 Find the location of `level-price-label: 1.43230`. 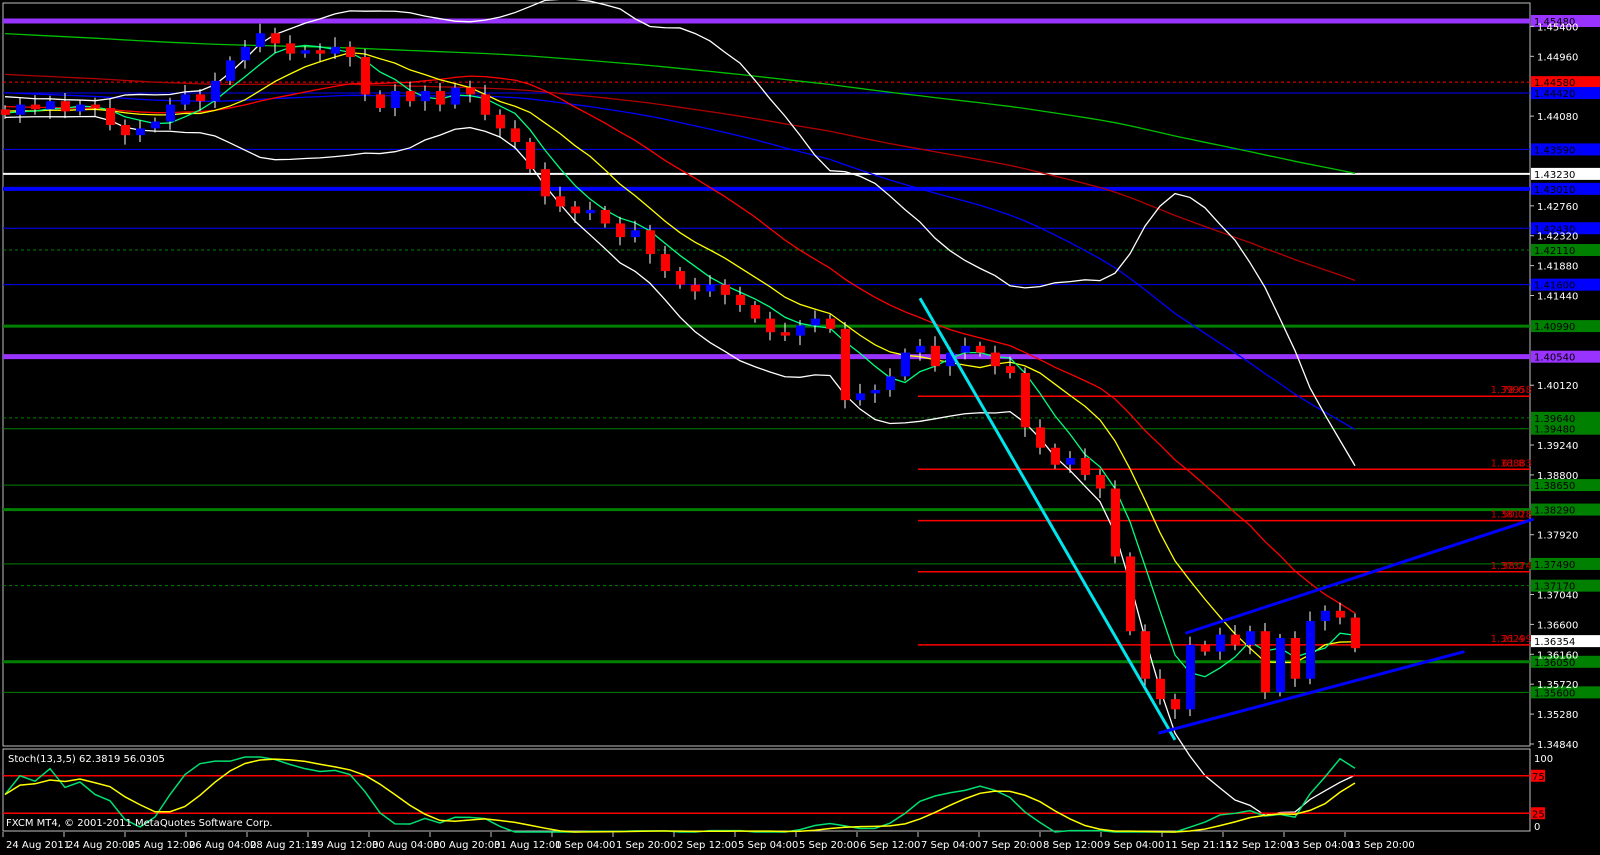

level-price-label: 1.43230 is located at coordinates (1554, 175).